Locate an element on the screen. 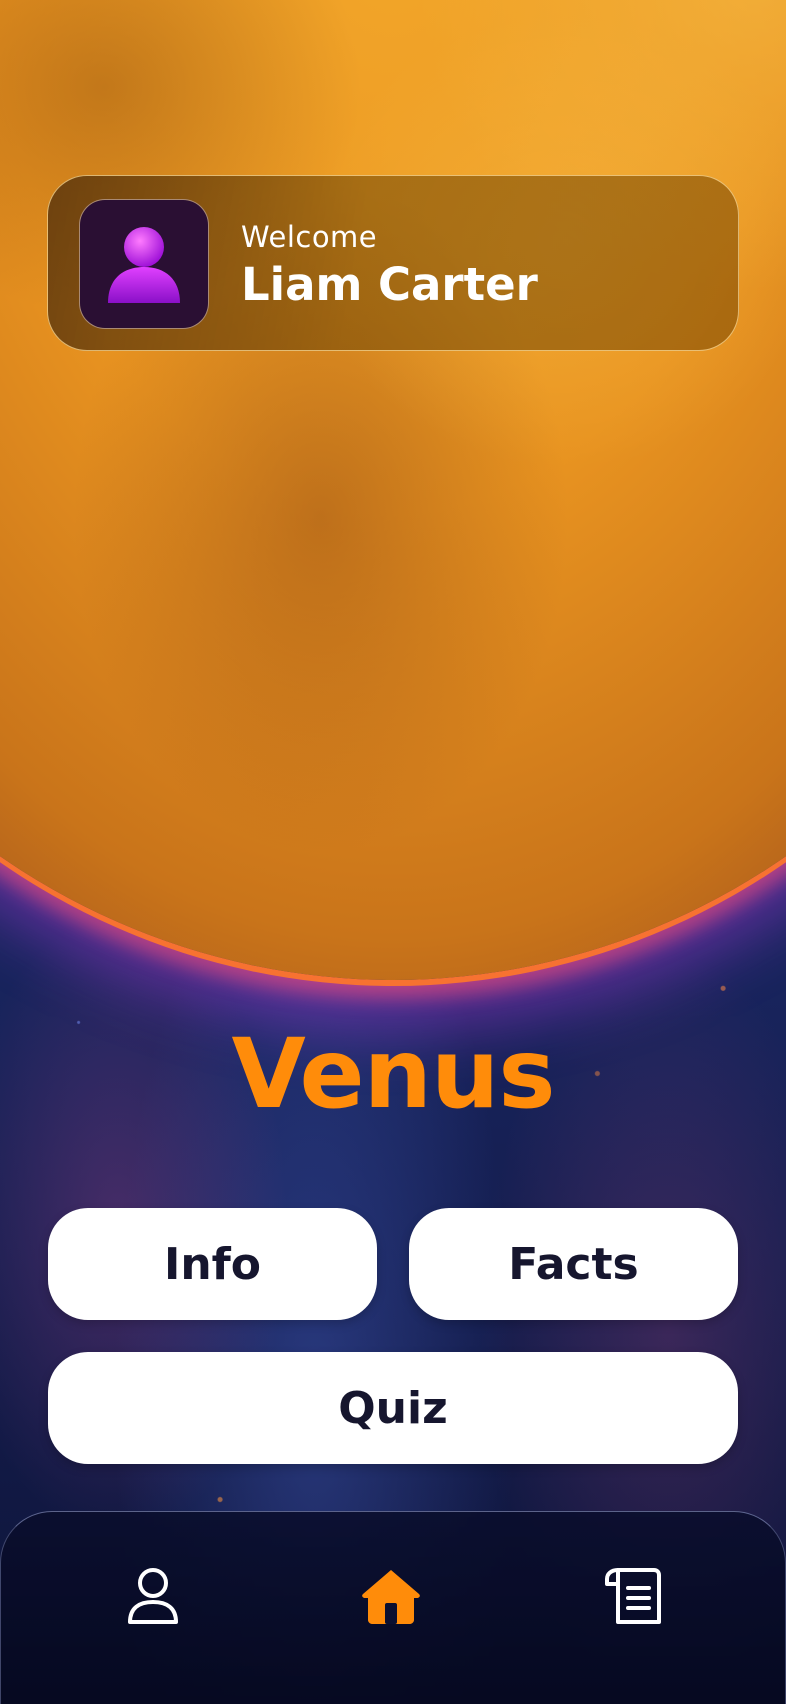 This screenshot has height=1704, width=786. quiz-button: Quiz is located at coordinates (393, 1408).